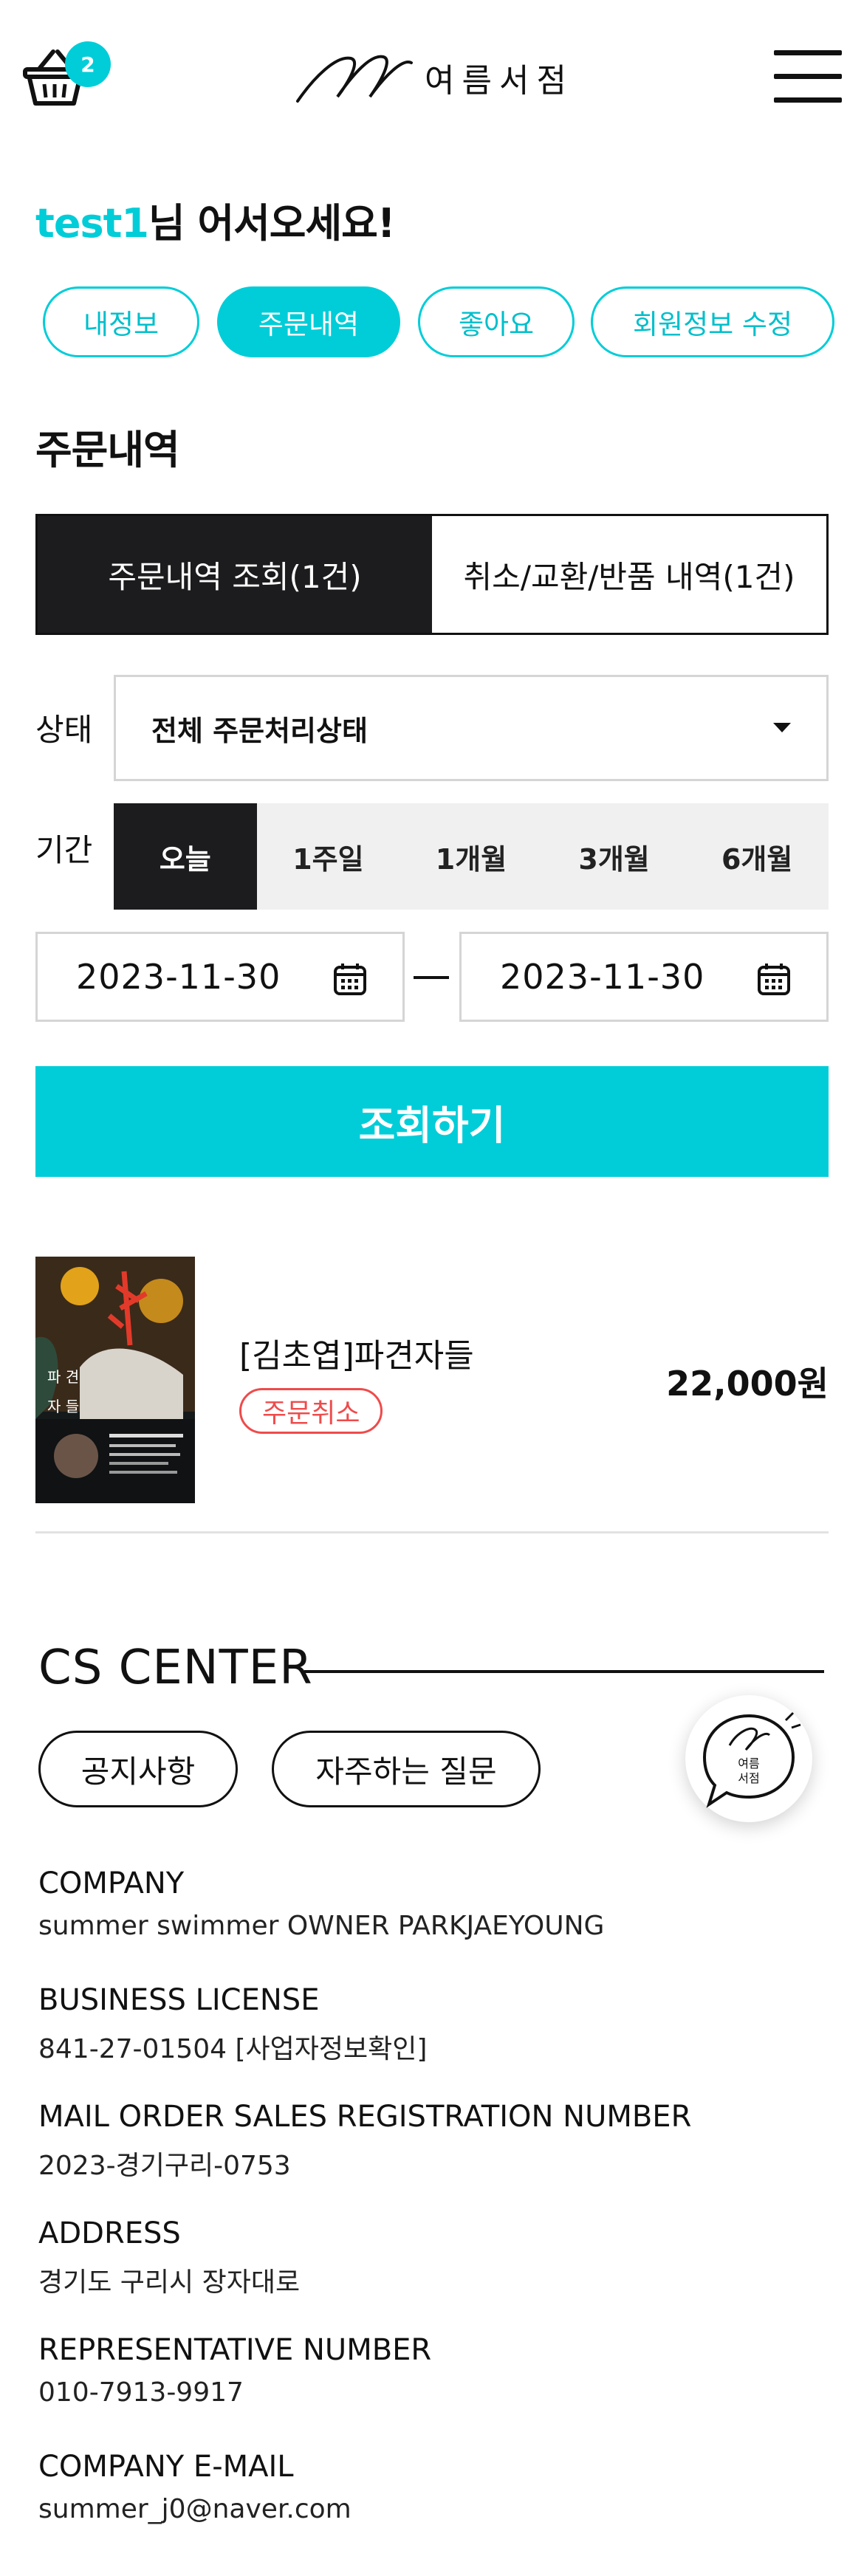  What do you see at coordinates (165, 2166) in the screenshot?
I see `info-mail-order-value: 2023-경기구리-0753` at bounding box center [165, 2166].